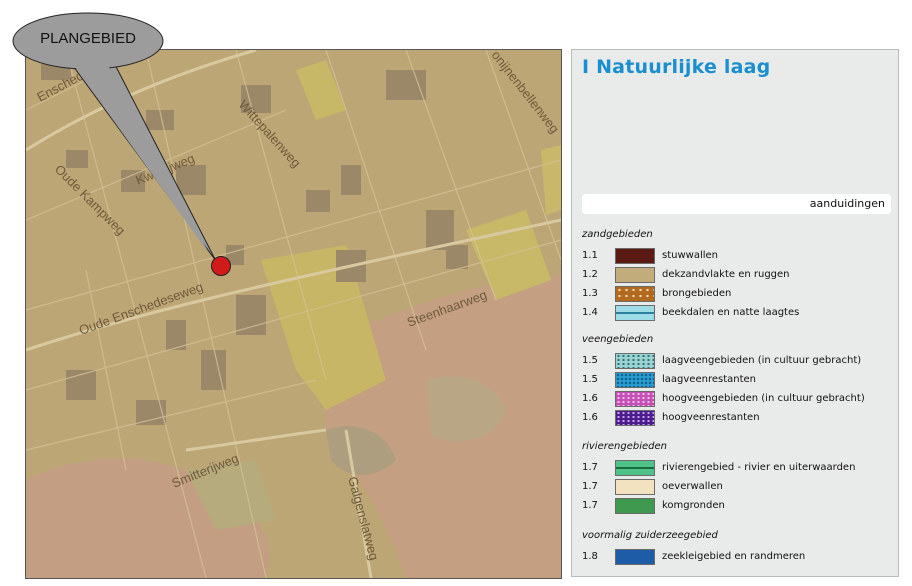 Image resolution: width=912 pixels, height=586 pixels. What do you see at coordinates (590, 556) in the screenshot?
I see `legend-row-number: 1.8` at bounding box center [590, 556].